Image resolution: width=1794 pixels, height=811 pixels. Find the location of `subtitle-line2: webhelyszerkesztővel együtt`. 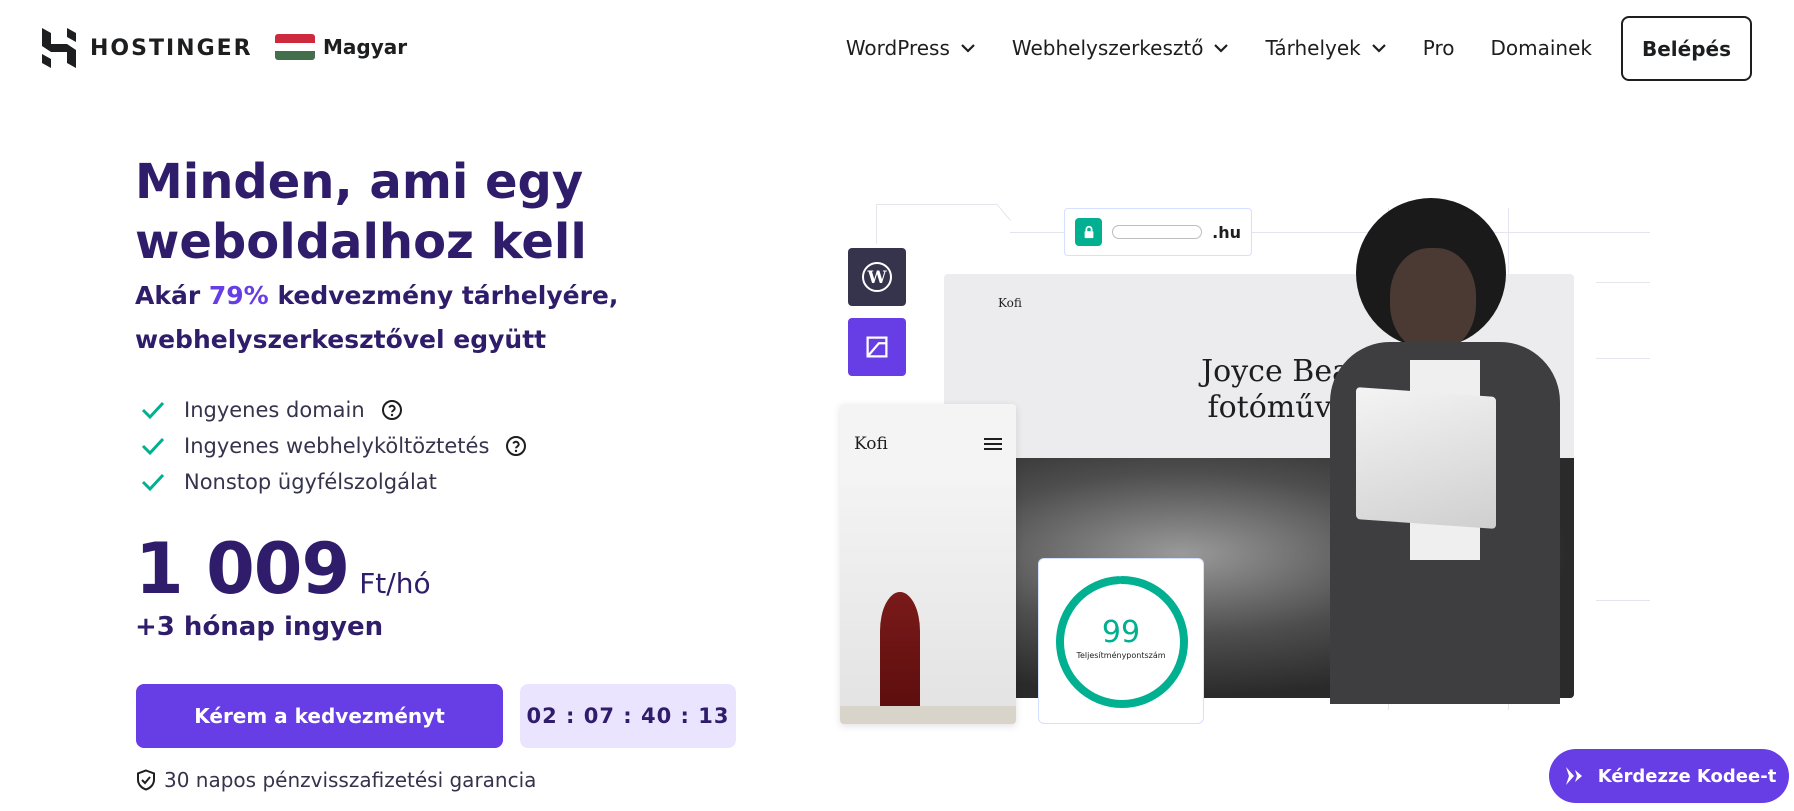

subtitle-line2: webhelyszerkesztővel együtt is located at coordinates (341, 339).